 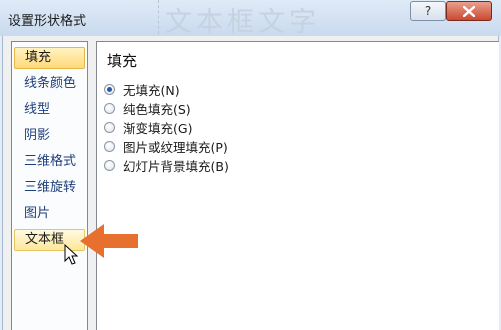 I want to click on sidebar-item-picture: 图片, so click(x=49, y=214).